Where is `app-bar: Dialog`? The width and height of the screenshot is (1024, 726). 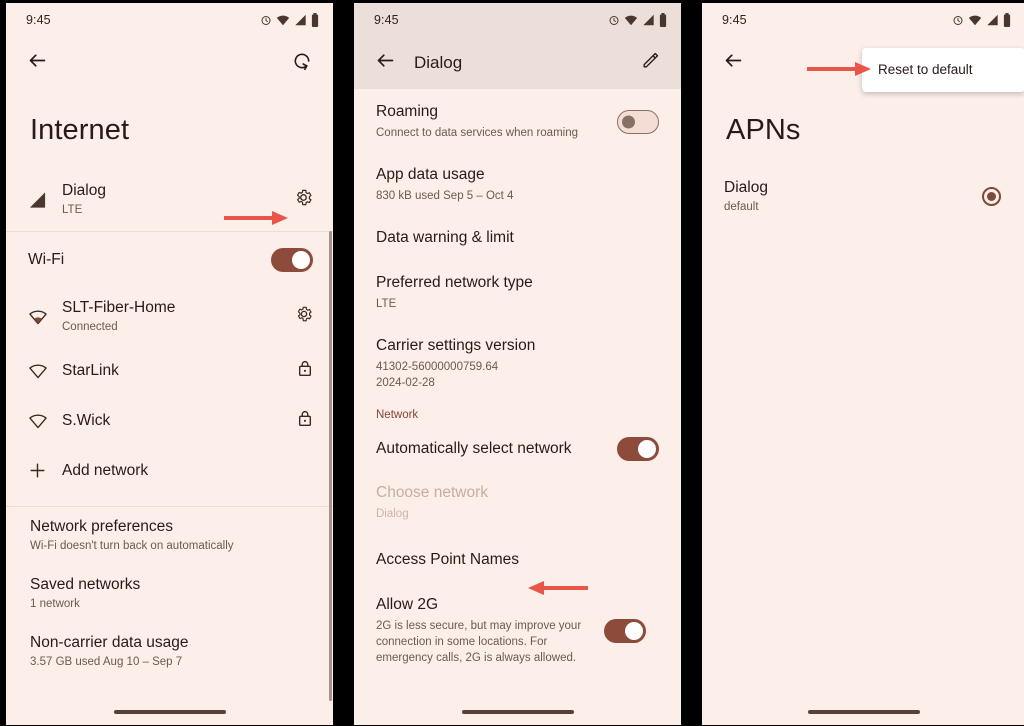 app-bar: Dialog is located at coordinates (517, 63).